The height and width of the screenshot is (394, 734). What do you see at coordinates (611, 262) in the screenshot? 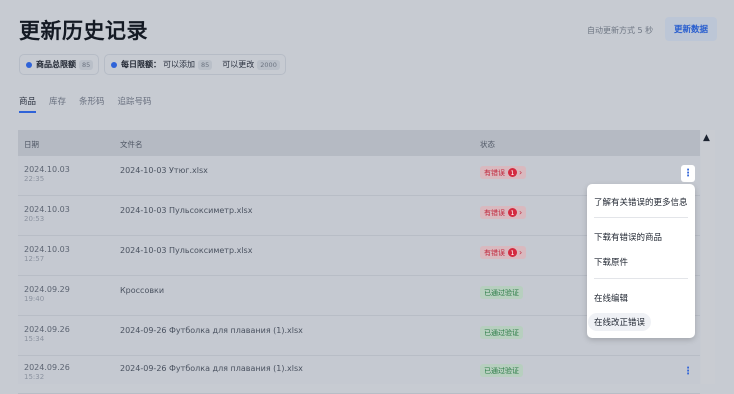
I see `menu-item-download-original: 下载原件` at bounding box center [611, 262].